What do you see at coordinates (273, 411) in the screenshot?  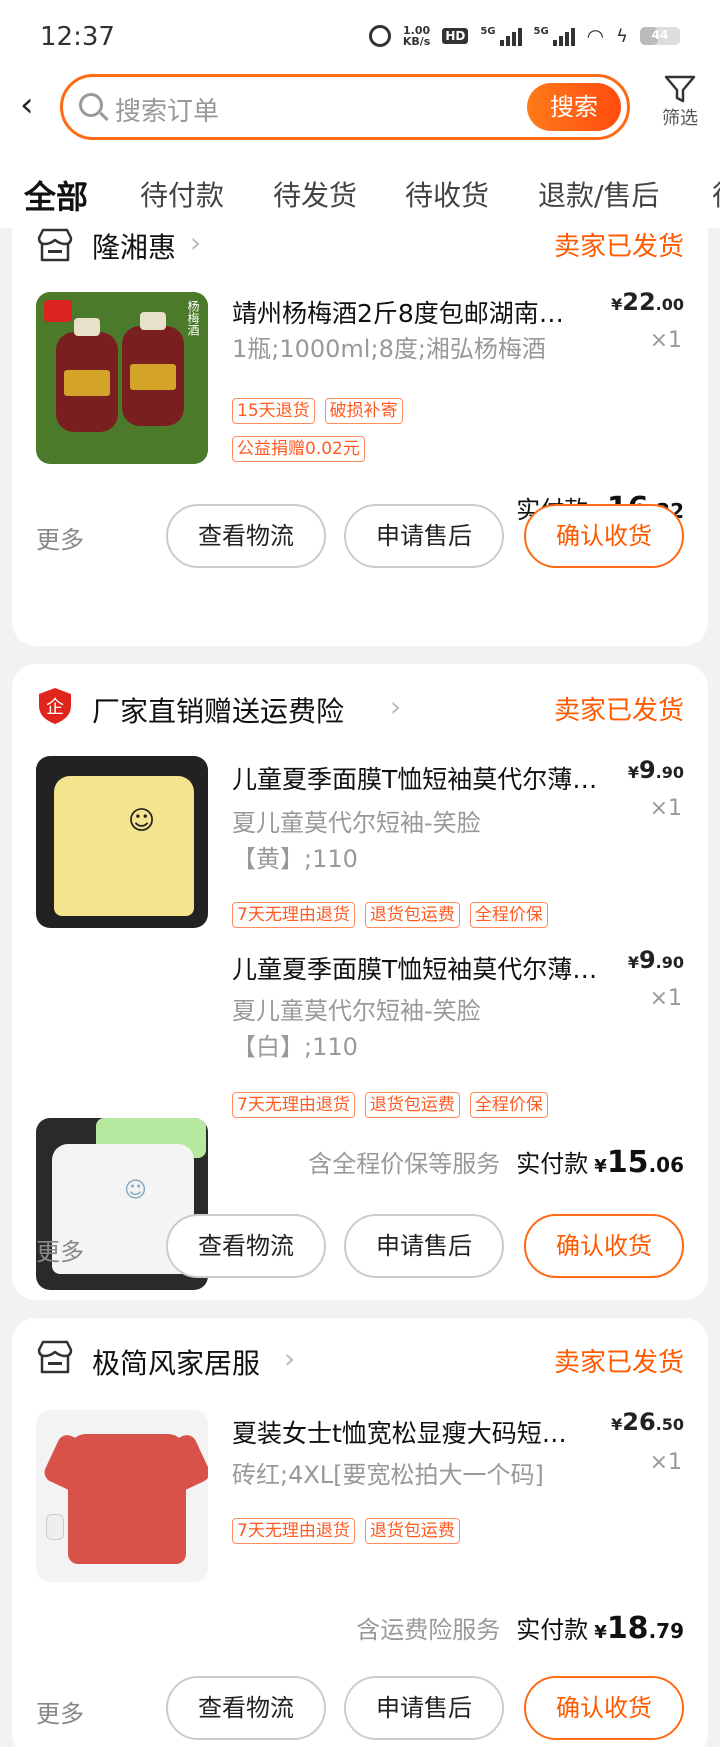 I see `service-tag: 15天退货` at bounding box center [273, 411].